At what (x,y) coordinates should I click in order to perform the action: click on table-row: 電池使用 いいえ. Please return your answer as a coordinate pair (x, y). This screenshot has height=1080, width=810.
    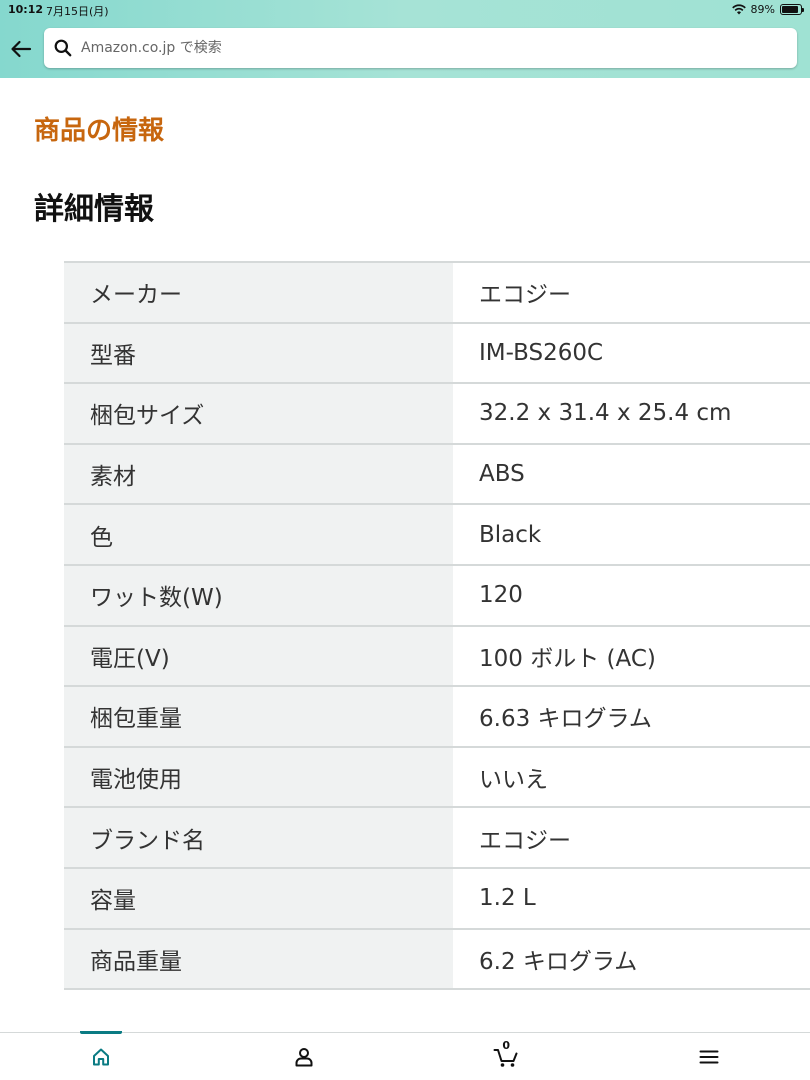
    Looking at the image, I should click on (437, 777).